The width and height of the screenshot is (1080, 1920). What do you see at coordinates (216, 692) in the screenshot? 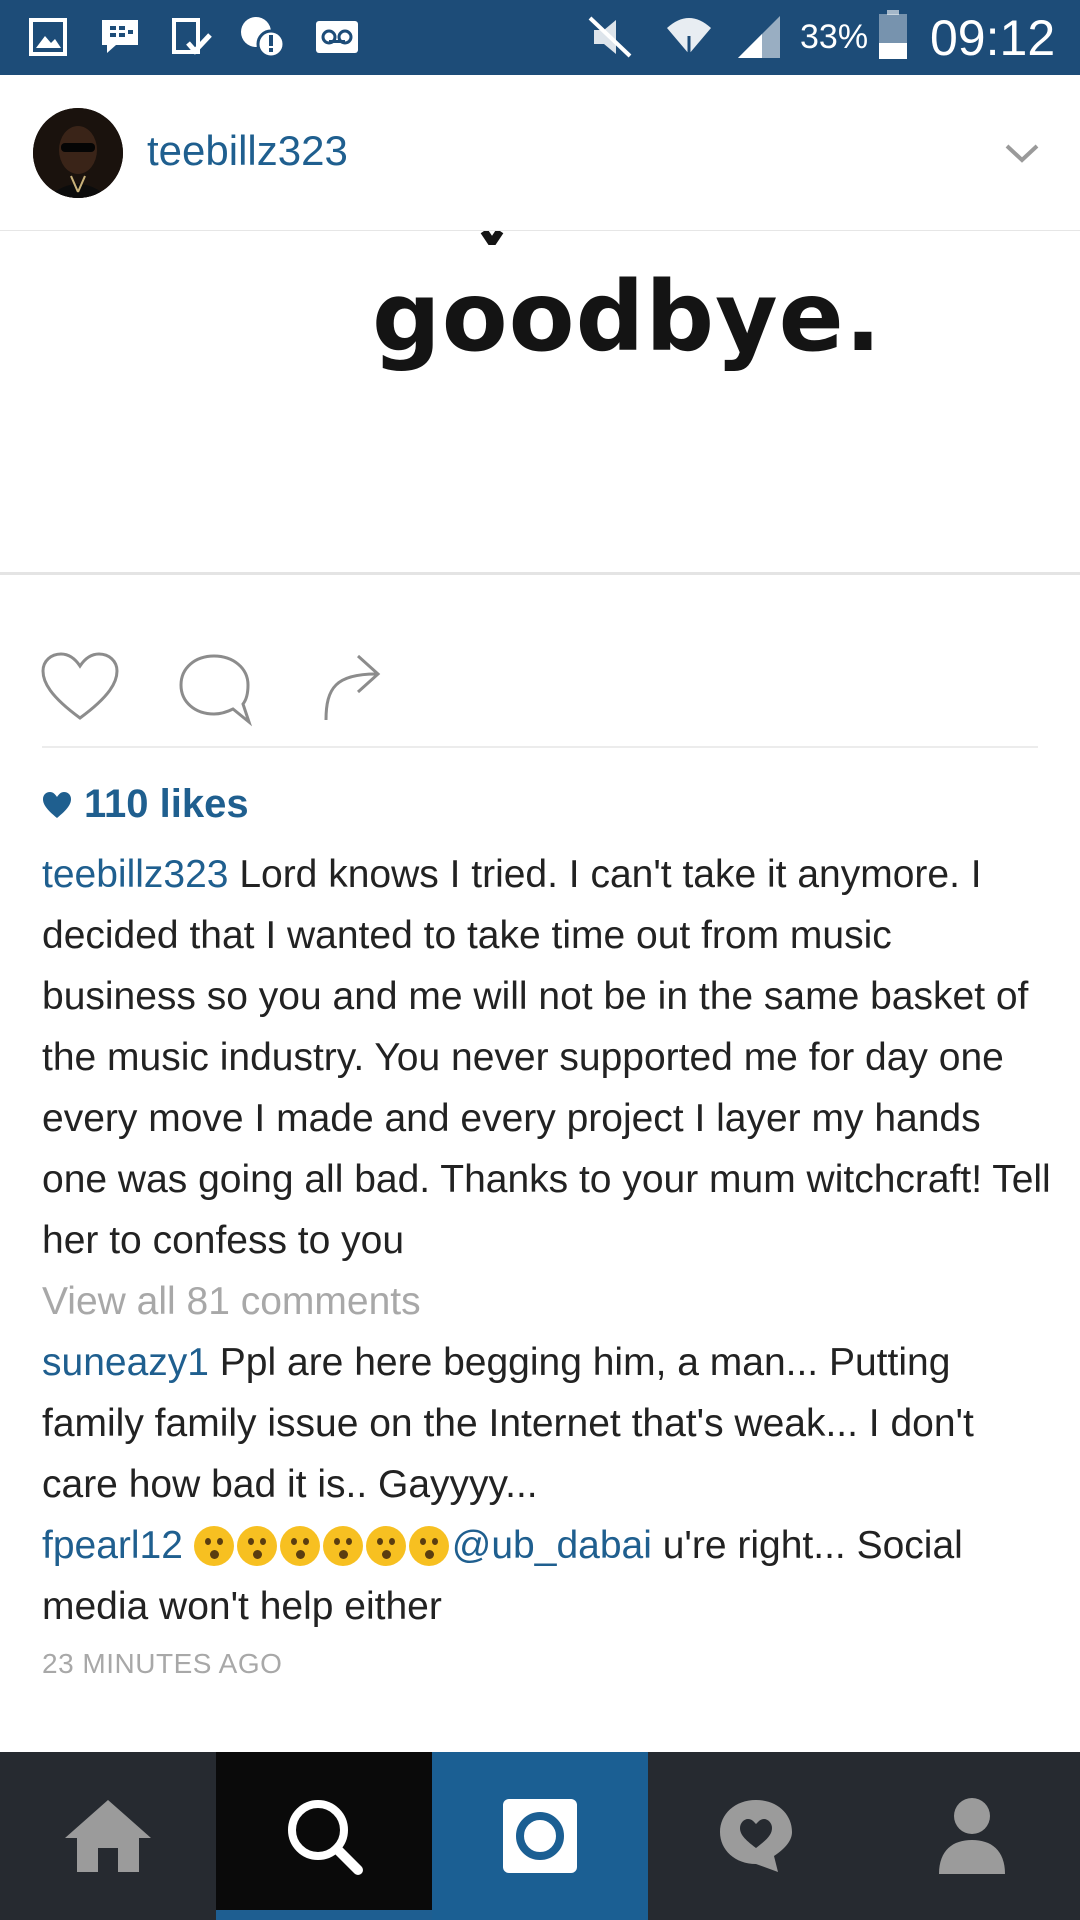
I see `comment-bubble-icon` at bounding box center [216, 692].